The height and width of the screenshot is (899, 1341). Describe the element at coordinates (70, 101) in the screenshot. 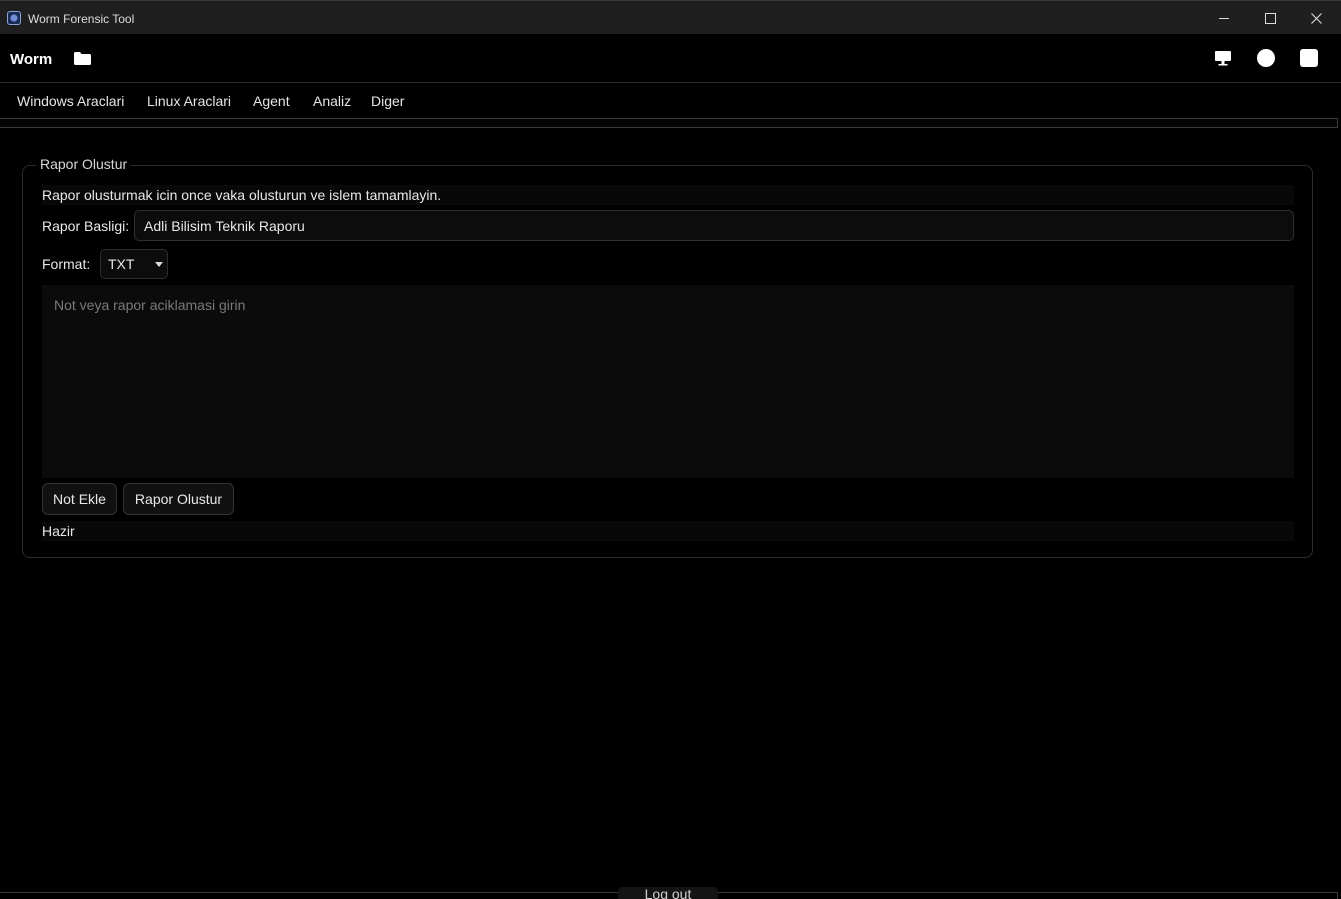

I see `menu-item-windows-tools: Windows Araclari` at that location.